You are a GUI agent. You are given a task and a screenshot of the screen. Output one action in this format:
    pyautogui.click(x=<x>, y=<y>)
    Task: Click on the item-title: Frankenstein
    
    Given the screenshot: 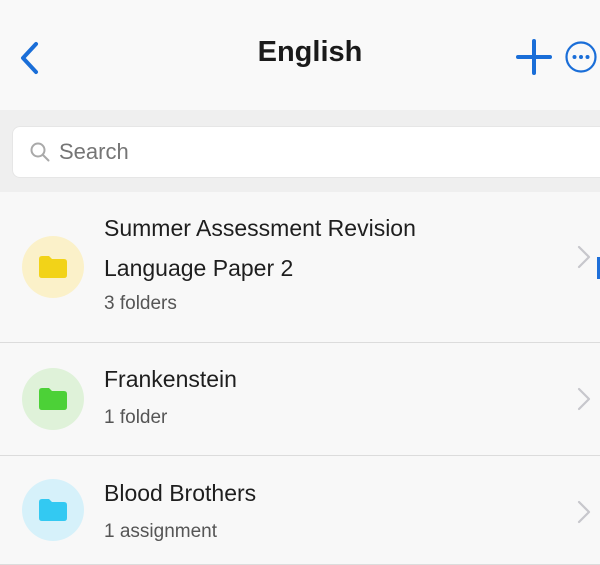 What is the action you would take?
    pyautogui.click(x=170, y=379)
    